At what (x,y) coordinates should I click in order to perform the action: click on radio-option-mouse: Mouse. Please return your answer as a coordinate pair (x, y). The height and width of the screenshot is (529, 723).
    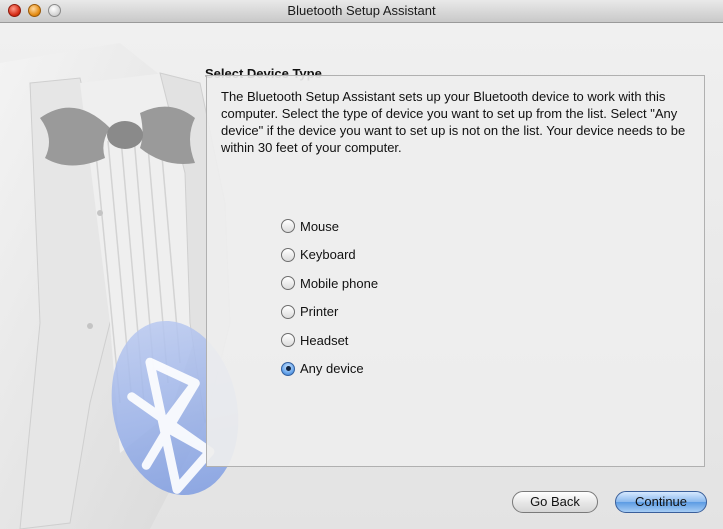
    Looking at the image, I should click on (329, 226).